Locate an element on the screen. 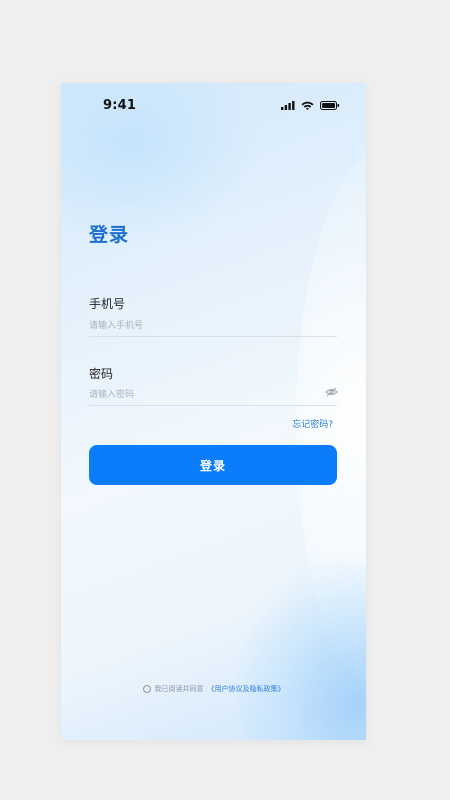  signal-icon is located at coordinates (288, 105).